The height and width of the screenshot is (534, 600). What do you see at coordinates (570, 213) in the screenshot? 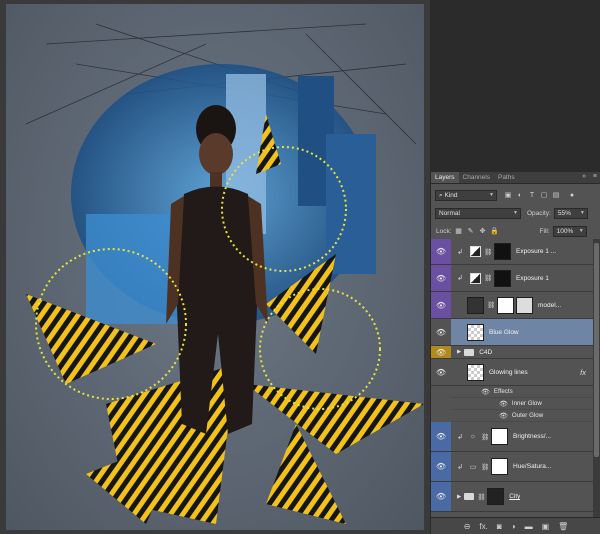
I see `opacity-input: 55% ▼` at bounding box center [570, 213].